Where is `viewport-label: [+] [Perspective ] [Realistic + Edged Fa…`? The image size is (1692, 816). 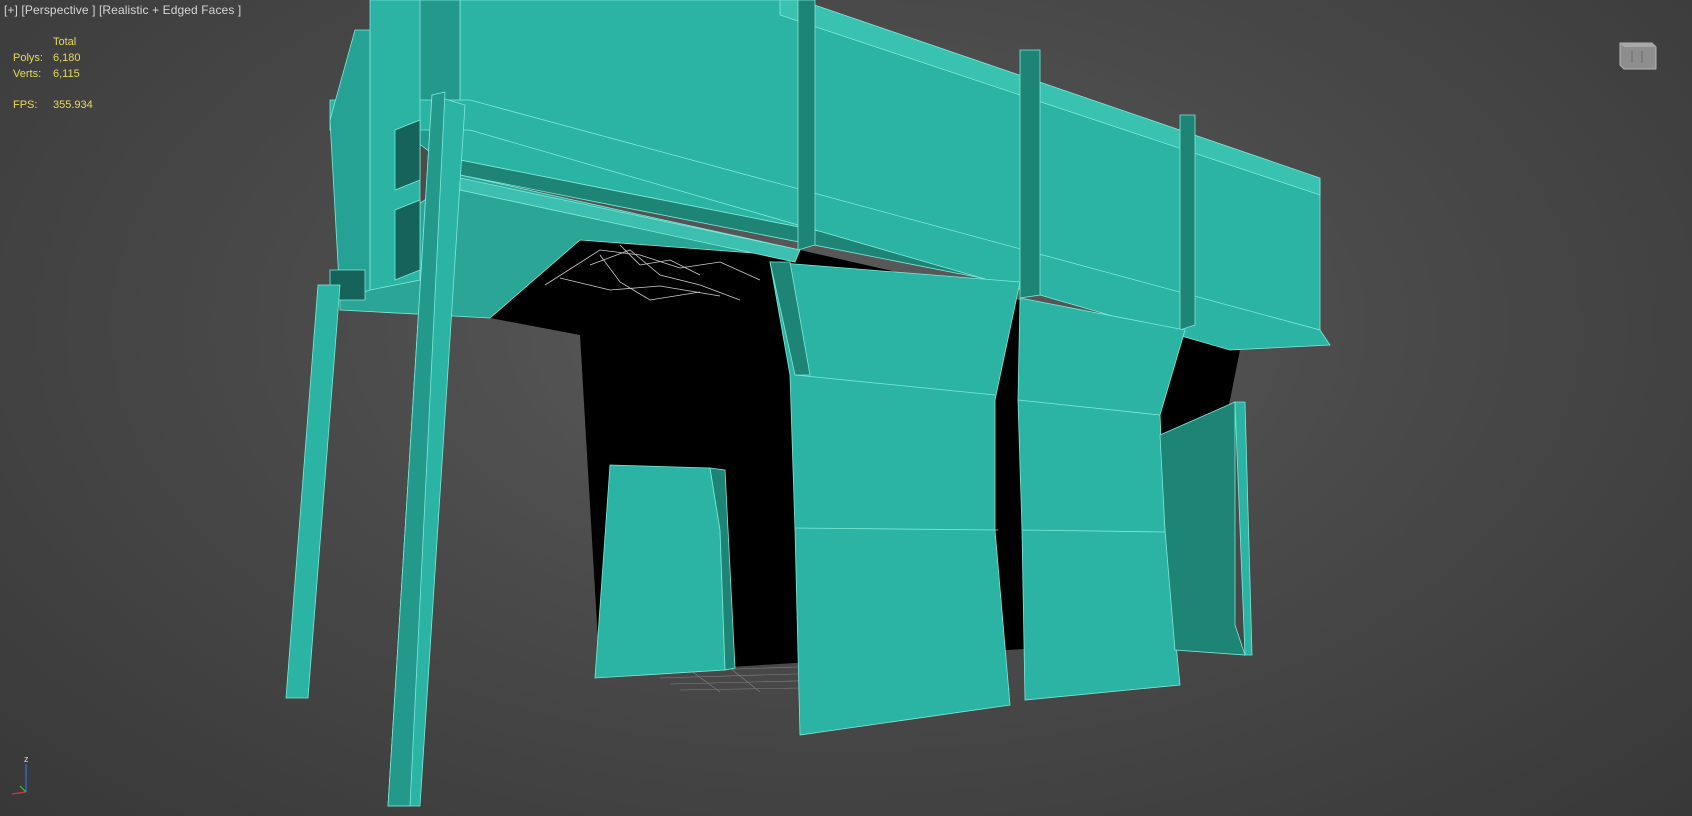
viewport-label: [+] [Perspective ] [Realistic + Edged Fa… is located at coordinates (122, 10).